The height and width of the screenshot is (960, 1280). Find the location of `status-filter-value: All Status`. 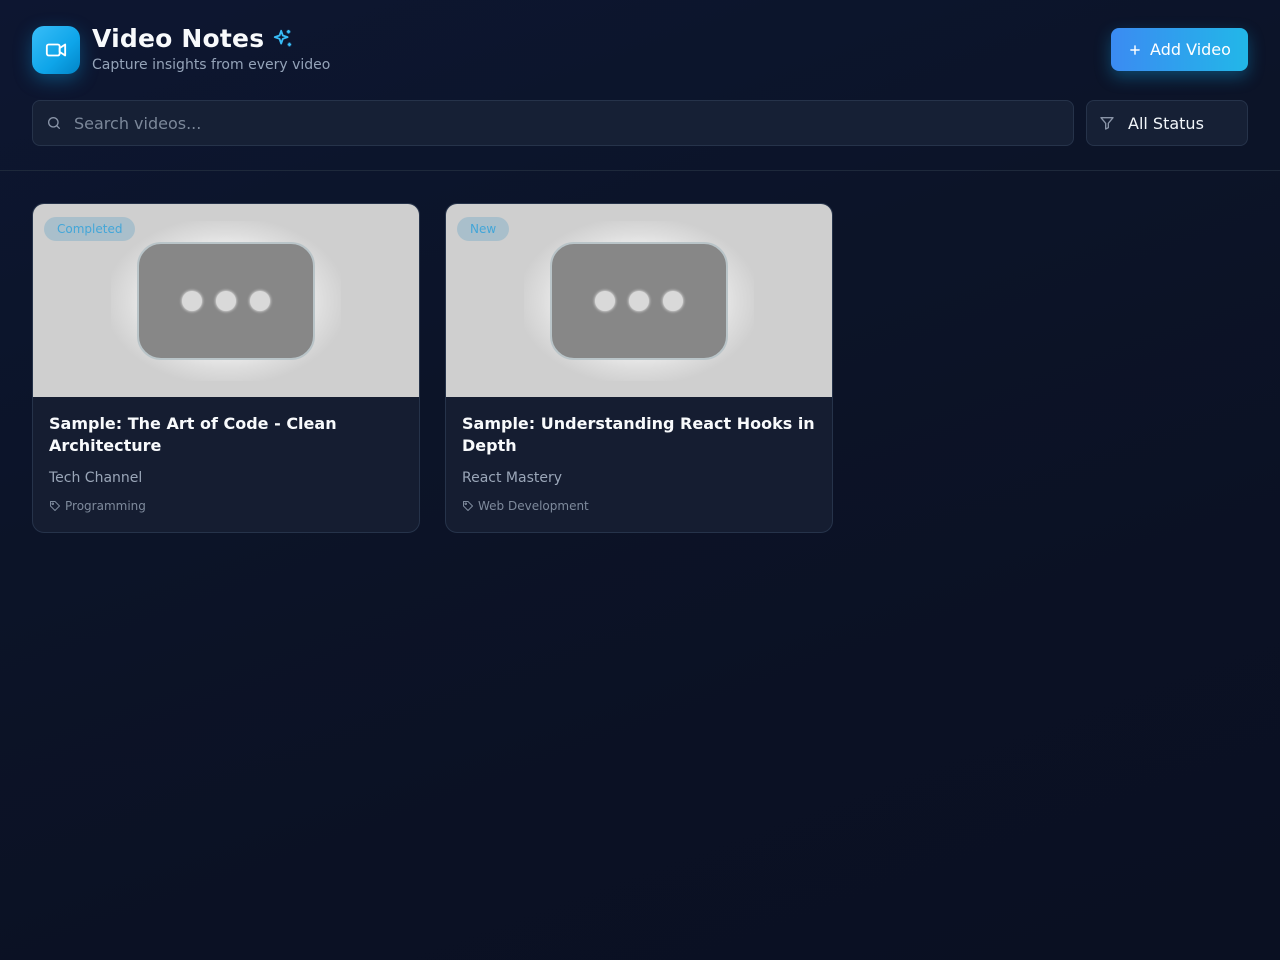

status-filter-value: All Status is located at coordinates (1166, 123).